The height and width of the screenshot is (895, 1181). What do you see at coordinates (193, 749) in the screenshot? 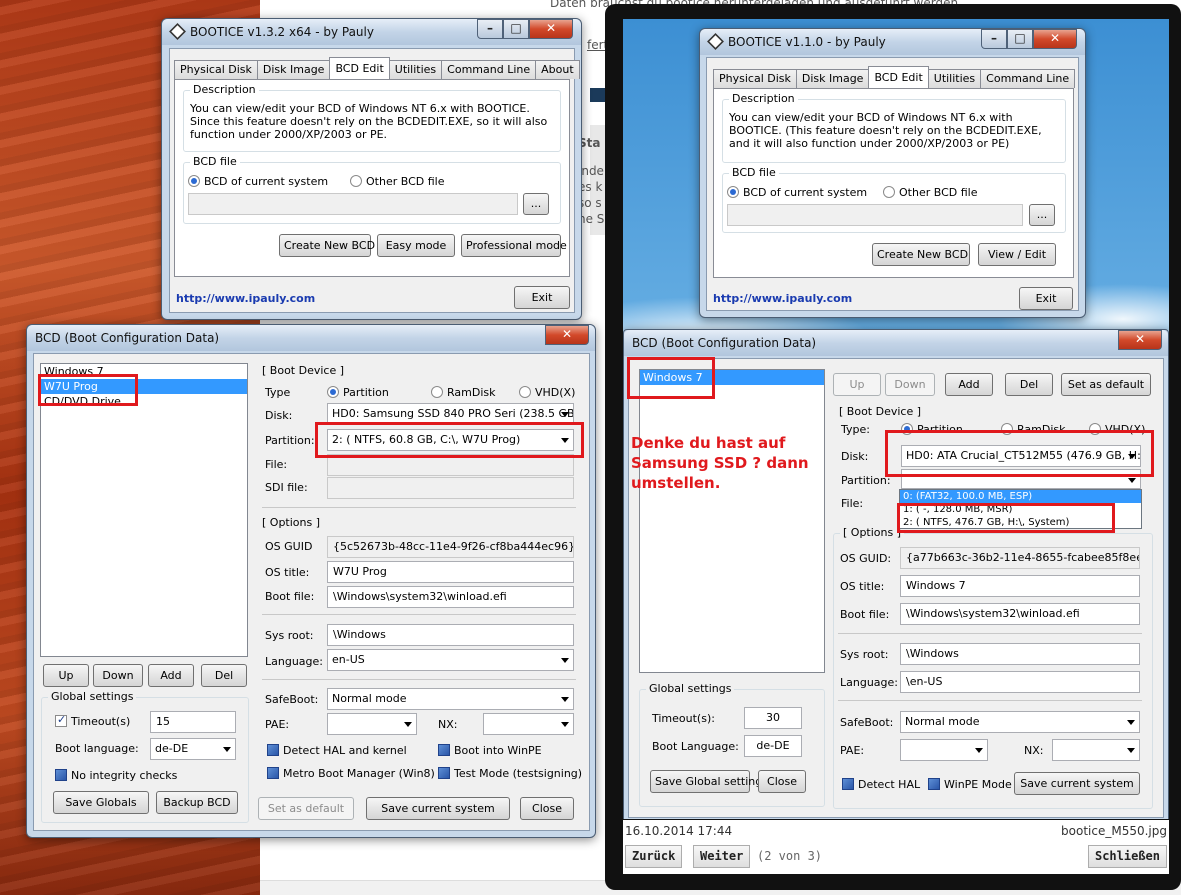
I see `boot-language-select: de-DE` at bounding box center [193, 749].